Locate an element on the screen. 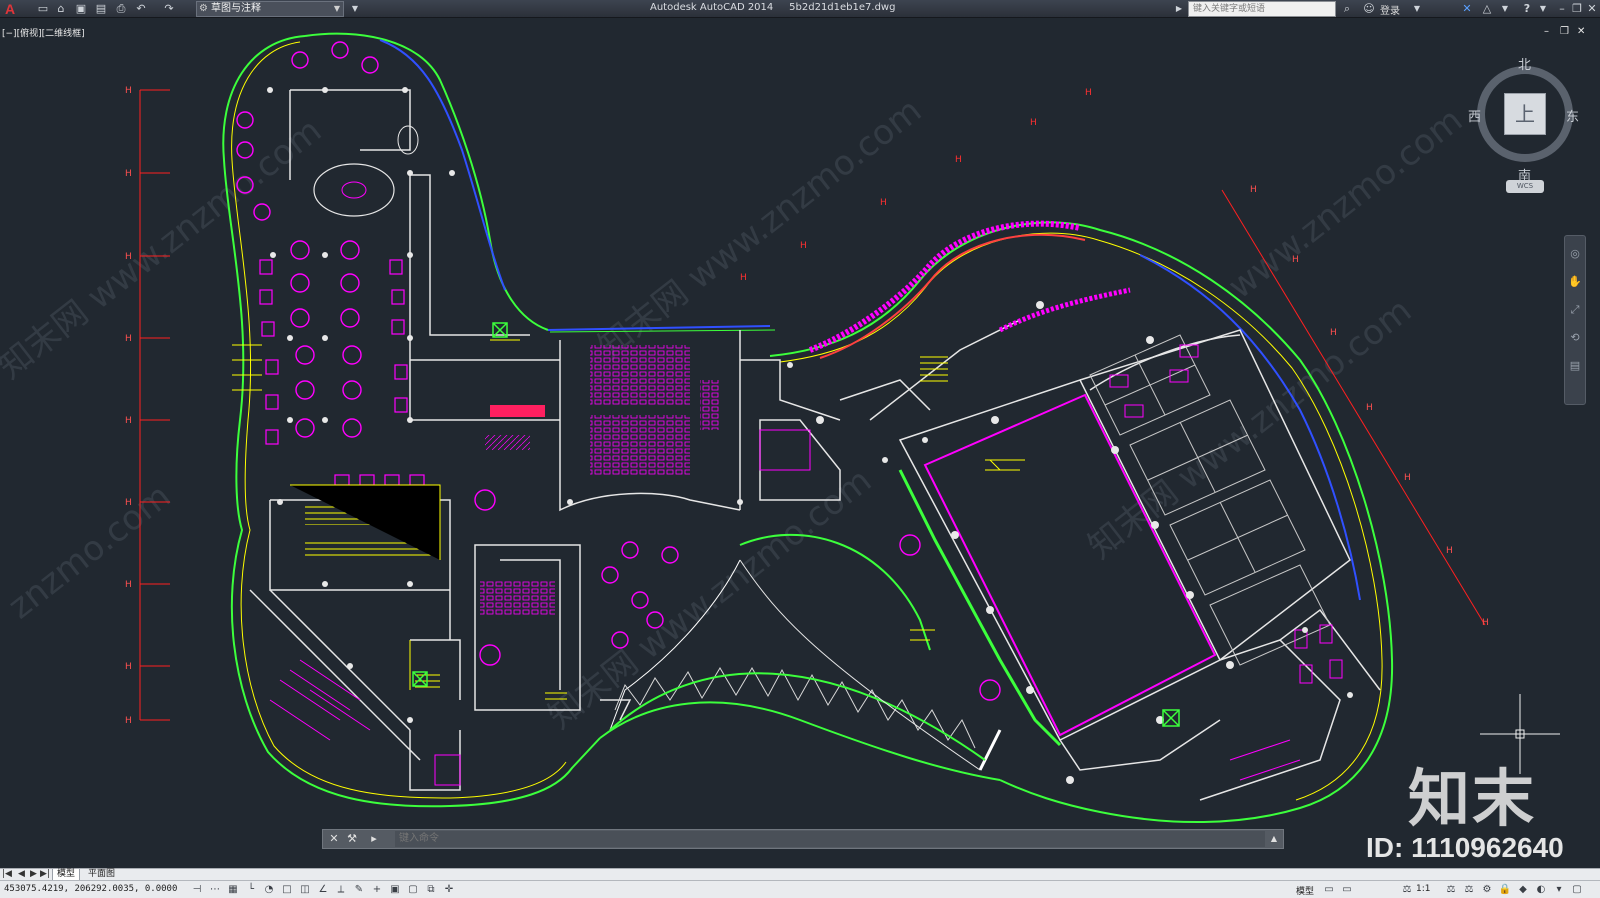 The width and height of the screenshot is (1600, 898). window-title: Autodesk AutoCAD 2014 5b2d21d1eb1e7.dwg is located at coordinates (773, 7).